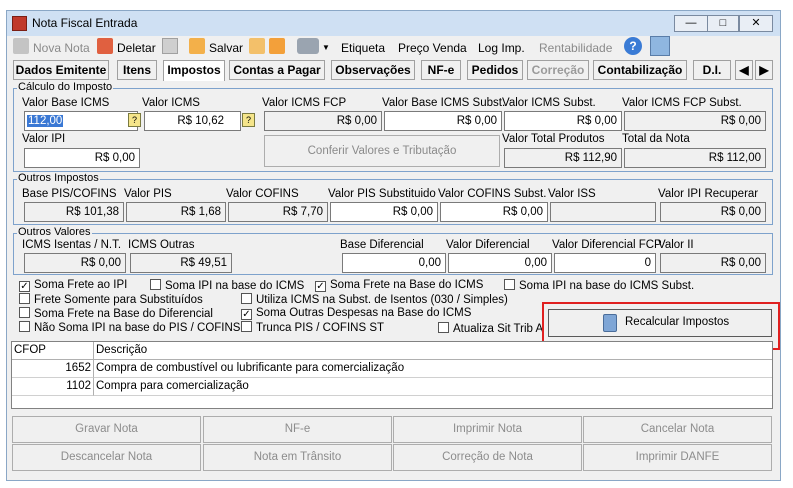  What do you see at coordinates (227, 285) in the screenshot?
I see `checkbox-soma-ipi-base-icms: Soma IPI na base do ICMS` at bounding box center [227, 285].